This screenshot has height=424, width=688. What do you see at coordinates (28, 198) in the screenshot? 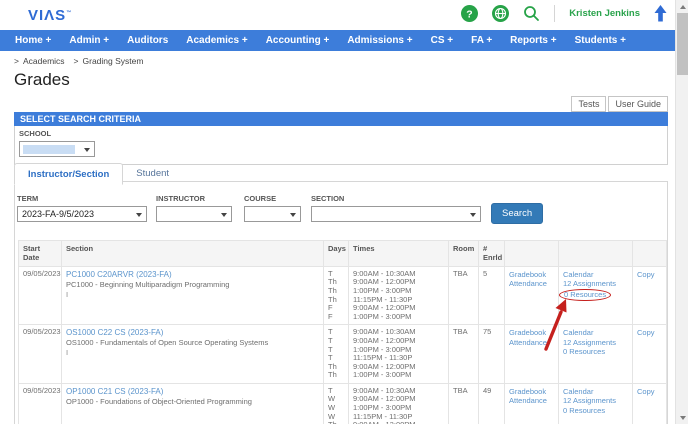
I see `term-label: TERM` at bounding box center [28, 198].